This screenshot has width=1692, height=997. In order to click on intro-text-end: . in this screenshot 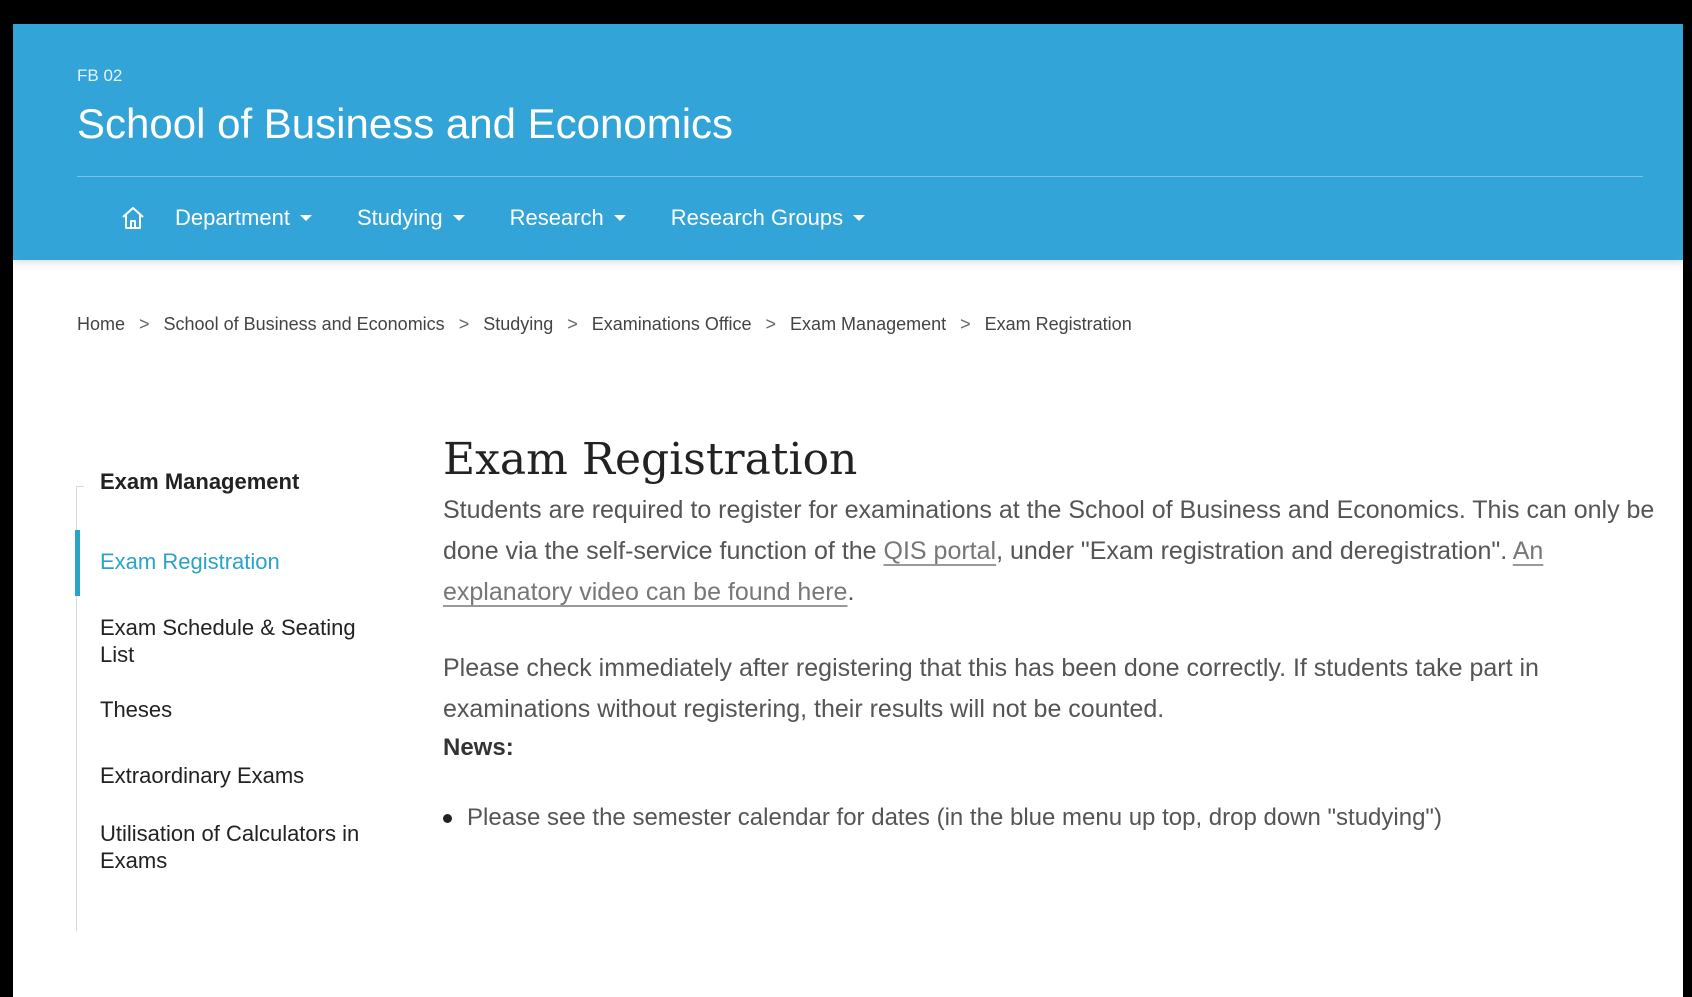, I will do `click(851, 592)`.